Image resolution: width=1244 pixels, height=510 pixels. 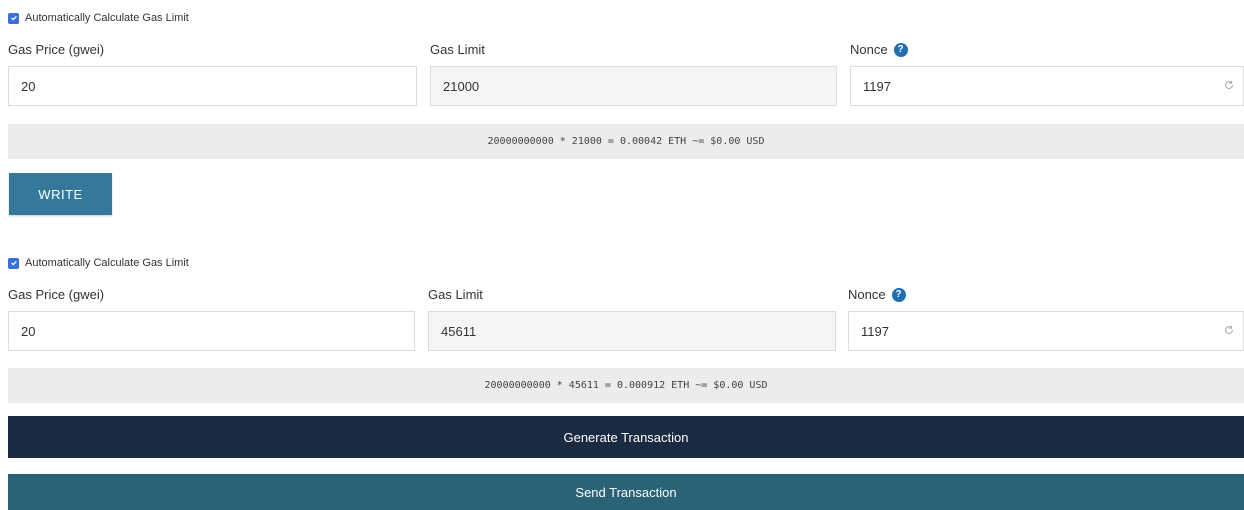 What do you see at coordinates (626, 492) in the screenshot?
I see `send-transaction-button: Send Transaction` at bounding box center [626, 492].